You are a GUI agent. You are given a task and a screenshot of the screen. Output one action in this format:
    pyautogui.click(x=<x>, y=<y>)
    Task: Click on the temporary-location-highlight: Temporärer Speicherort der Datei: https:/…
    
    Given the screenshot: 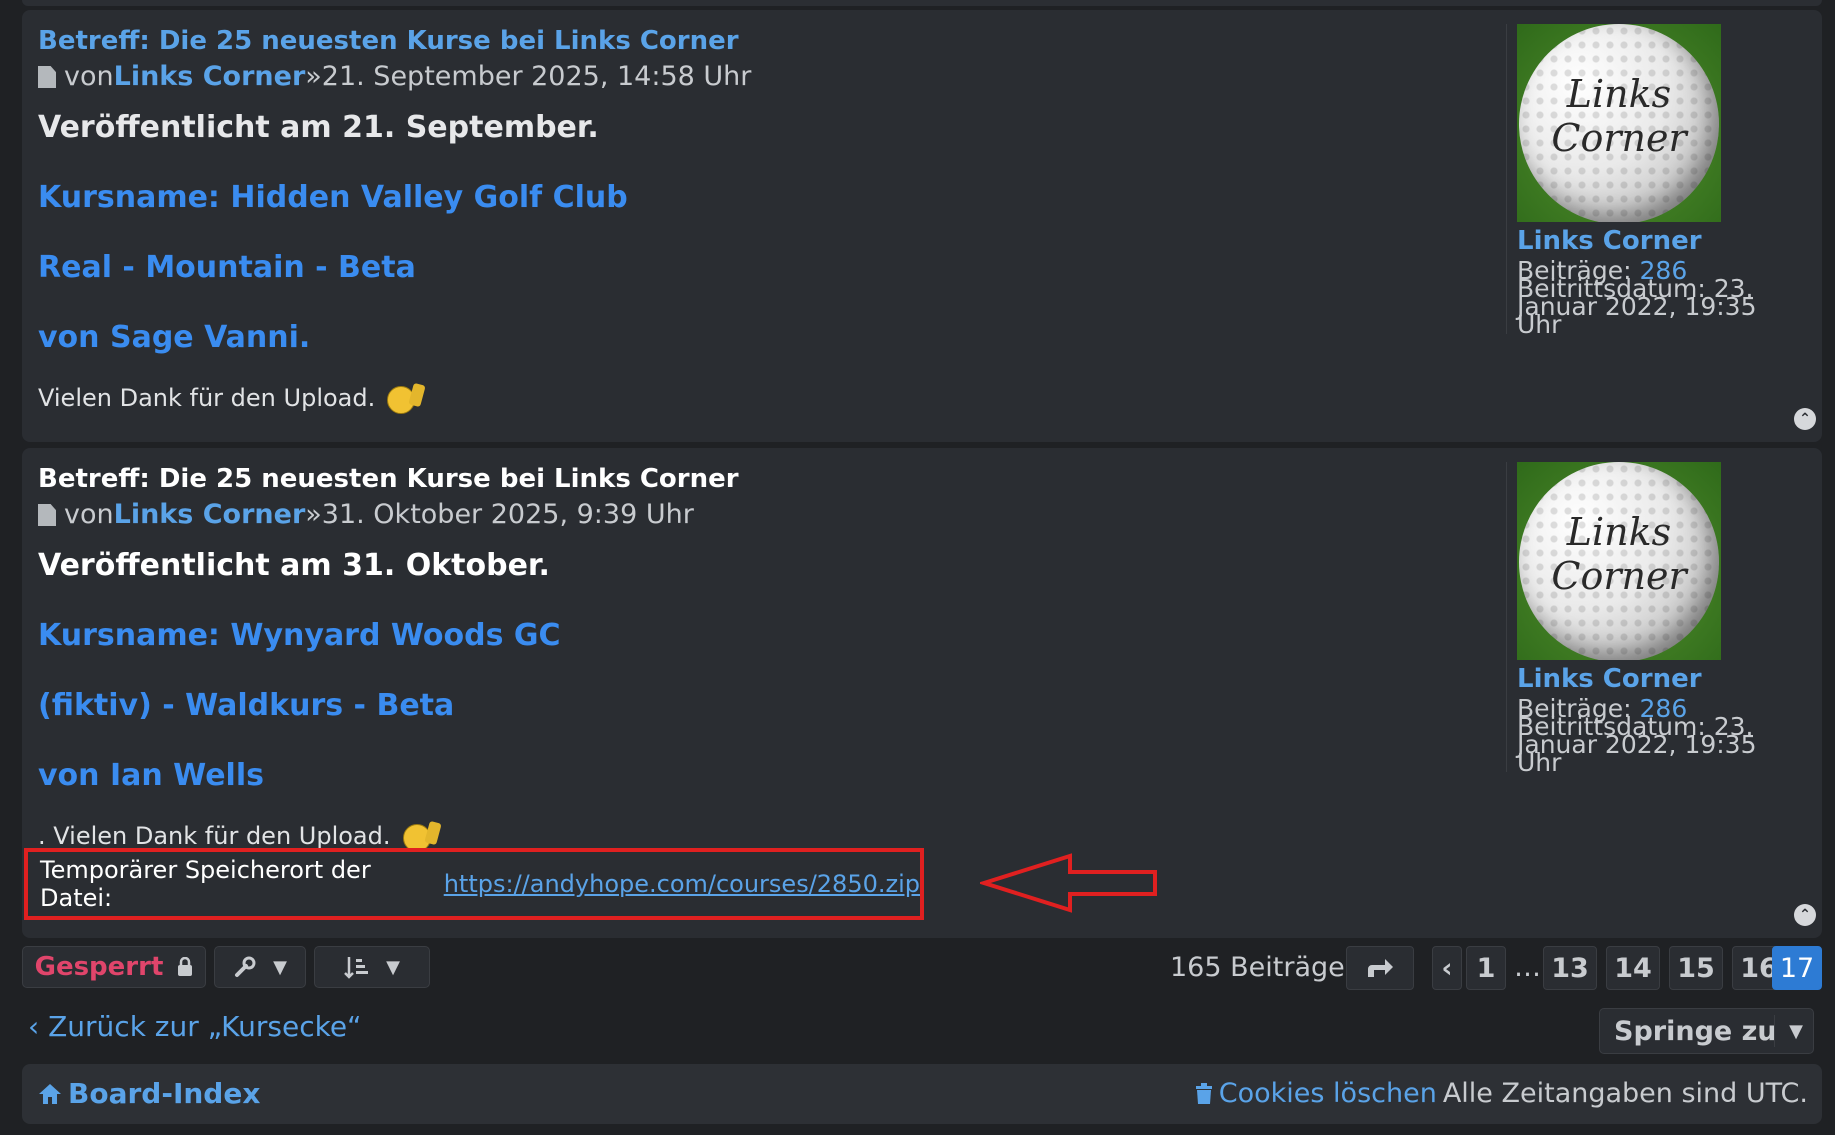 What is the action you would take?
    pyautogui.click(x=474, y=884)
    